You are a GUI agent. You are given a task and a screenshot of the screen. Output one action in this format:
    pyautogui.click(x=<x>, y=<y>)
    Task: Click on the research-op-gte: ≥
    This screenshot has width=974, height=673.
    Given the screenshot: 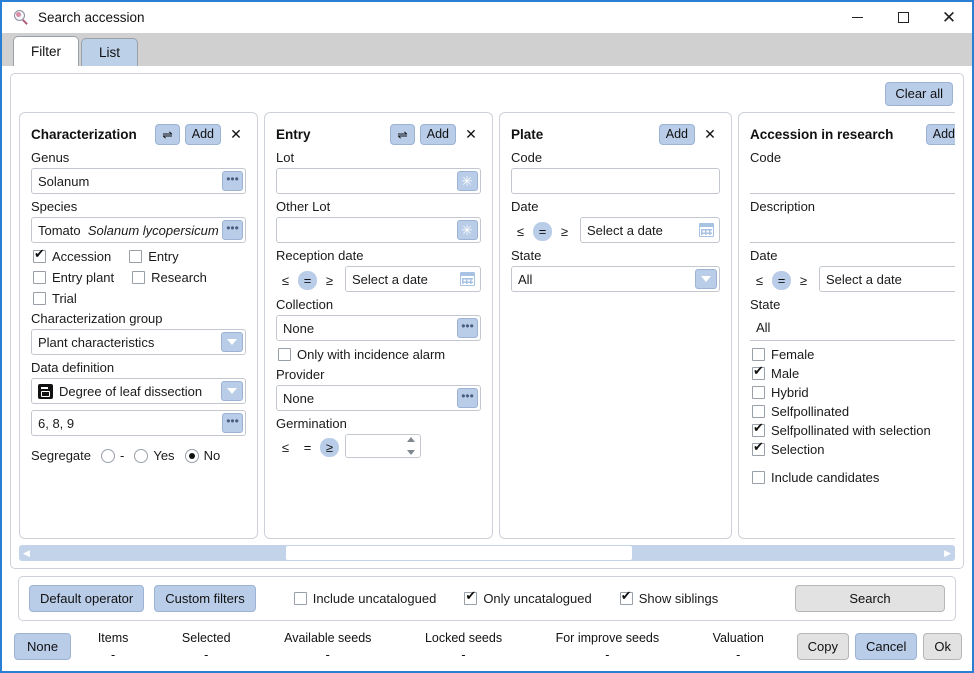 What is the action you would take?
    pyautogui.click(x=803, y=280)
    